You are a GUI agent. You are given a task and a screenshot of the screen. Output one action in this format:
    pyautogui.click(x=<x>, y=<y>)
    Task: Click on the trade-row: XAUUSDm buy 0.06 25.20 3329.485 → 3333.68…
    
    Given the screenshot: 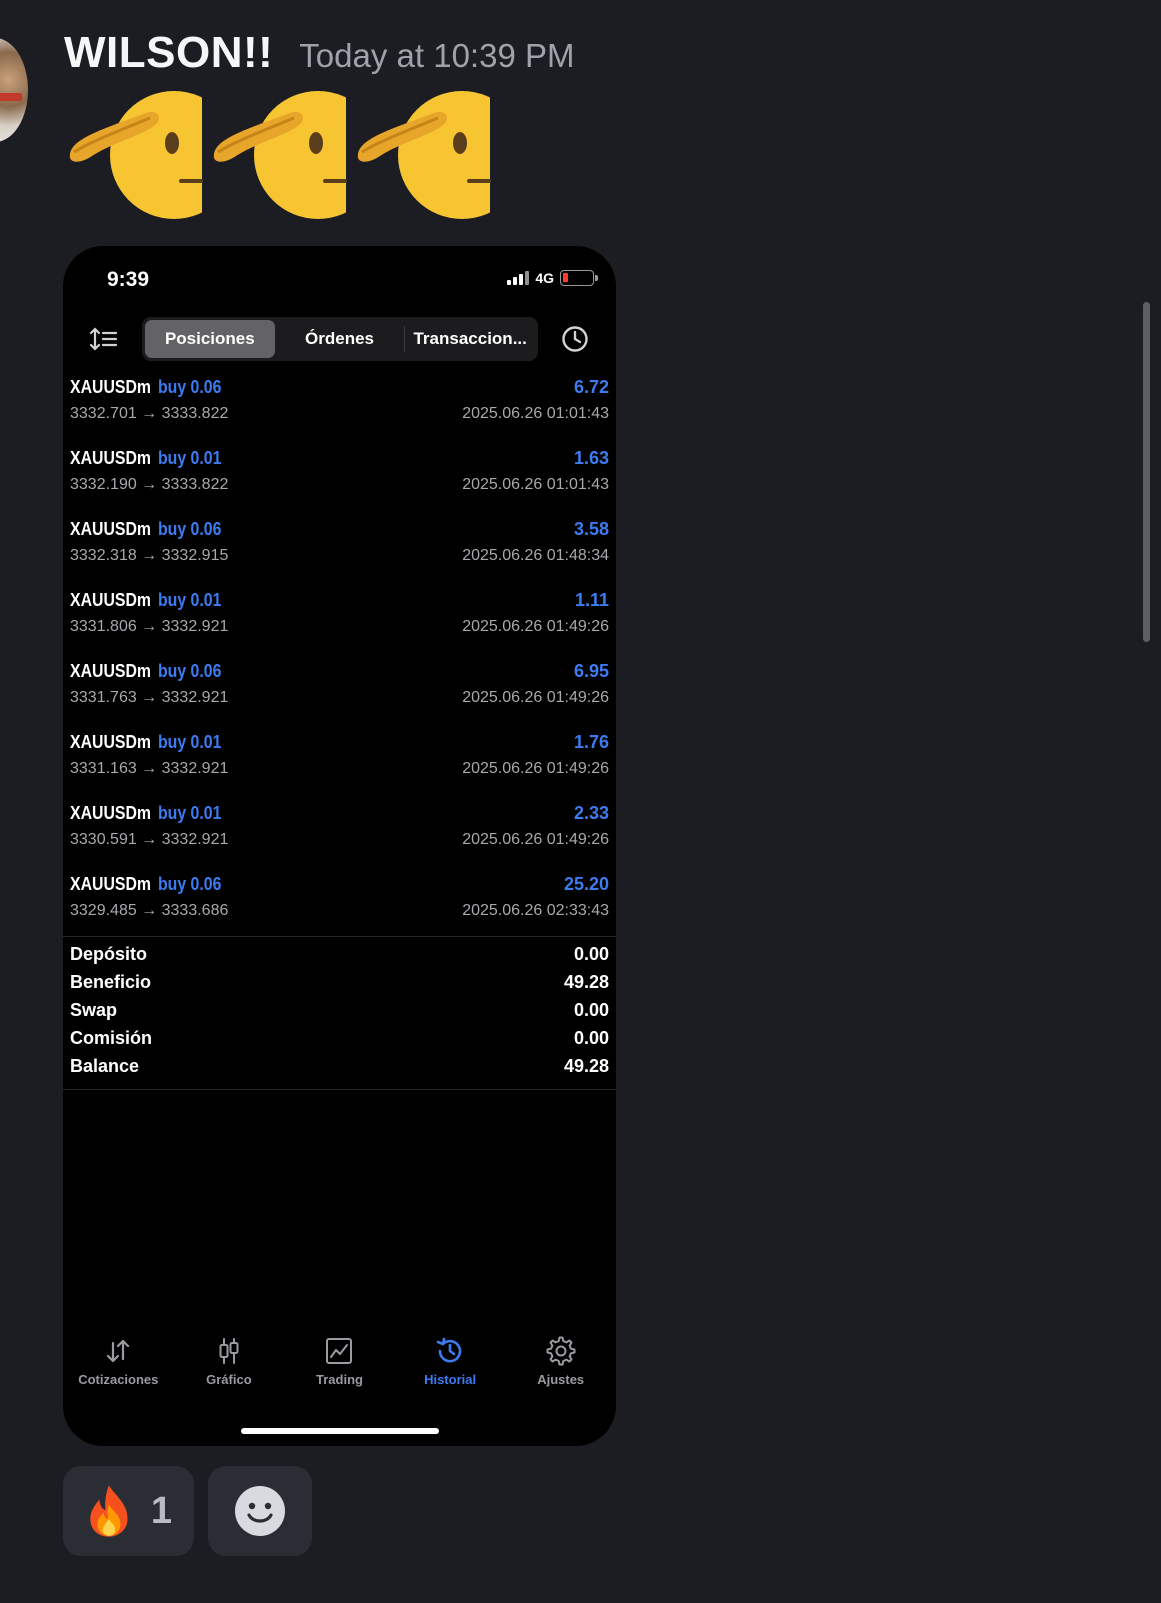 What is the action you would take?
    pyautogui.click(x=339, y=902)
    